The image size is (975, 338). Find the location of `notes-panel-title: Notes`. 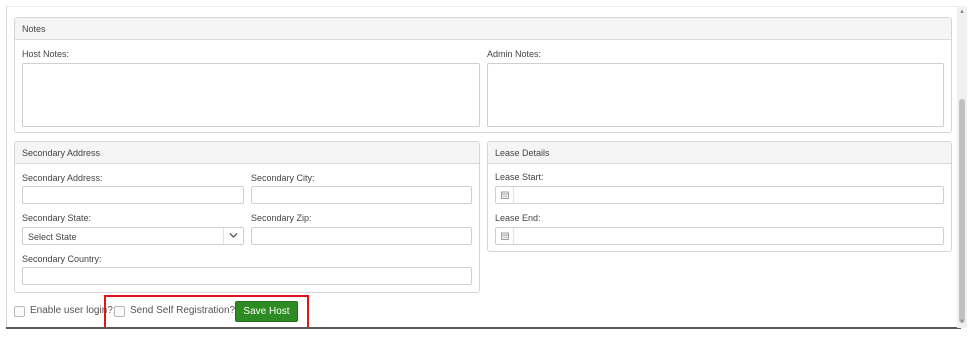

notes-panel-title: Notes is located at coordinates (483, 29).